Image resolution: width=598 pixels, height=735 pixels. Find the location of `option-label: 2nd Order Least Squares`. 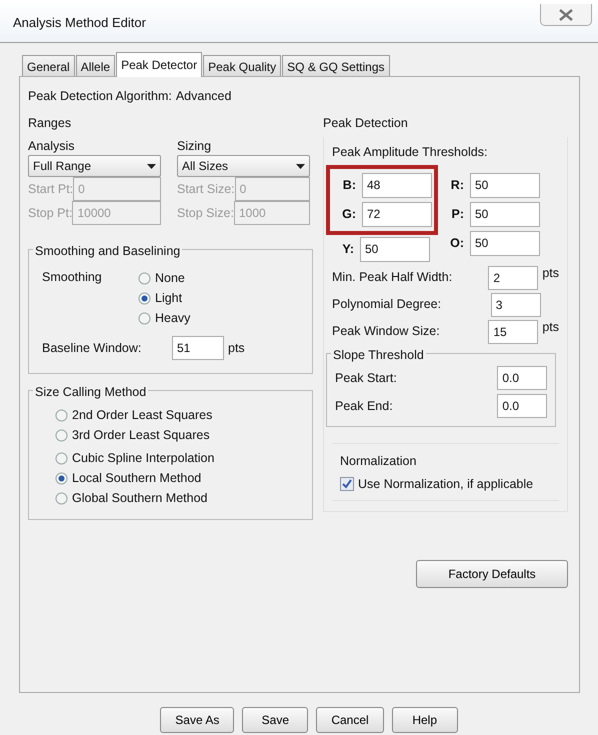

option-label: 2nd Order Least Squares is located at coordinates (142, 415).